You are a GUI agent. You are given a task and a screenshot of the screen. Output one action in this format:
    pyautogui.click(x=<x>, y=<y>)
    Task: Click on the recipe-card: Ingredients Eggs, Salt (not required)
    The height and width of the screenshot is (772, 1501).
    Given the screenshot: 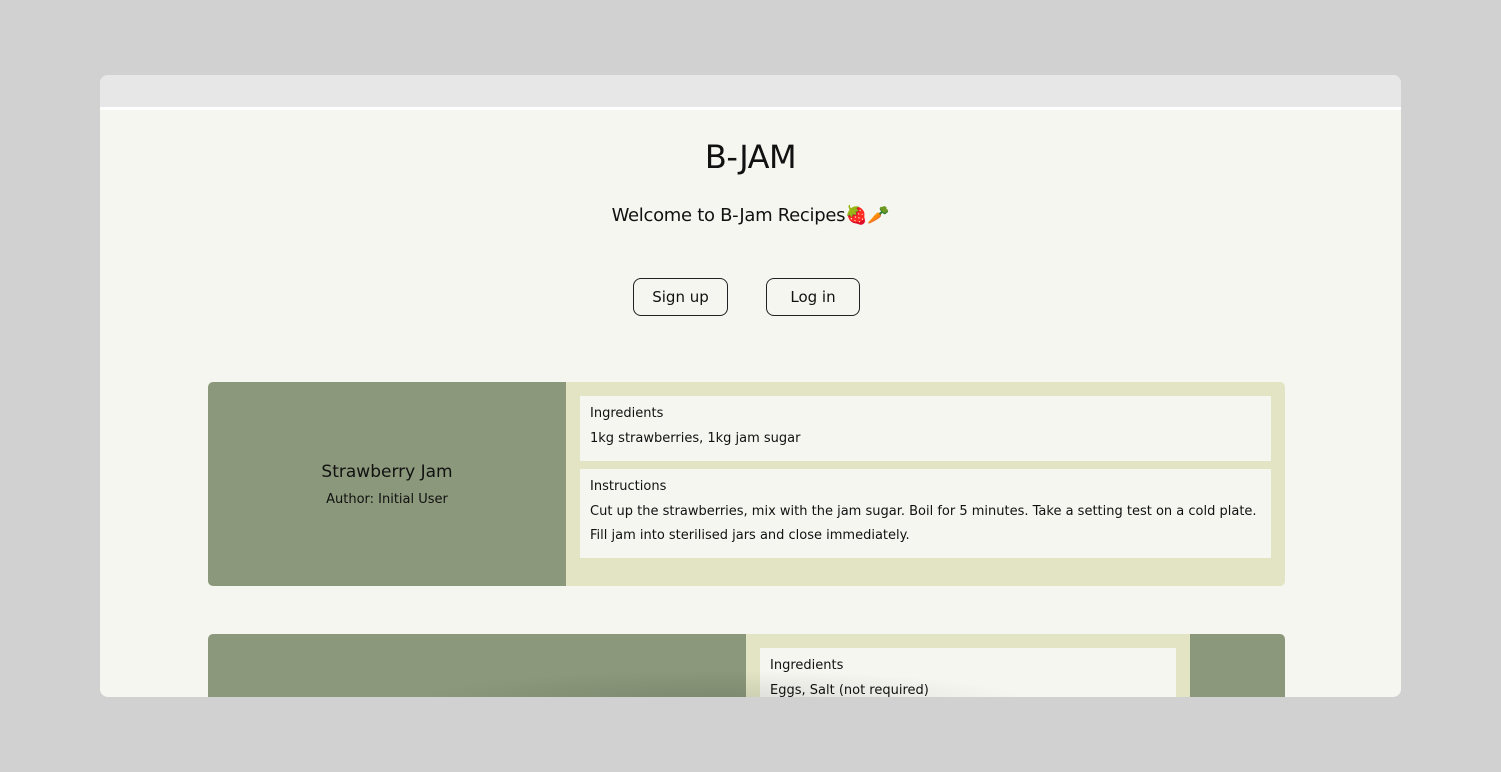 What is the action you would take?
    pyautogui.click(x=746, y=665)
    